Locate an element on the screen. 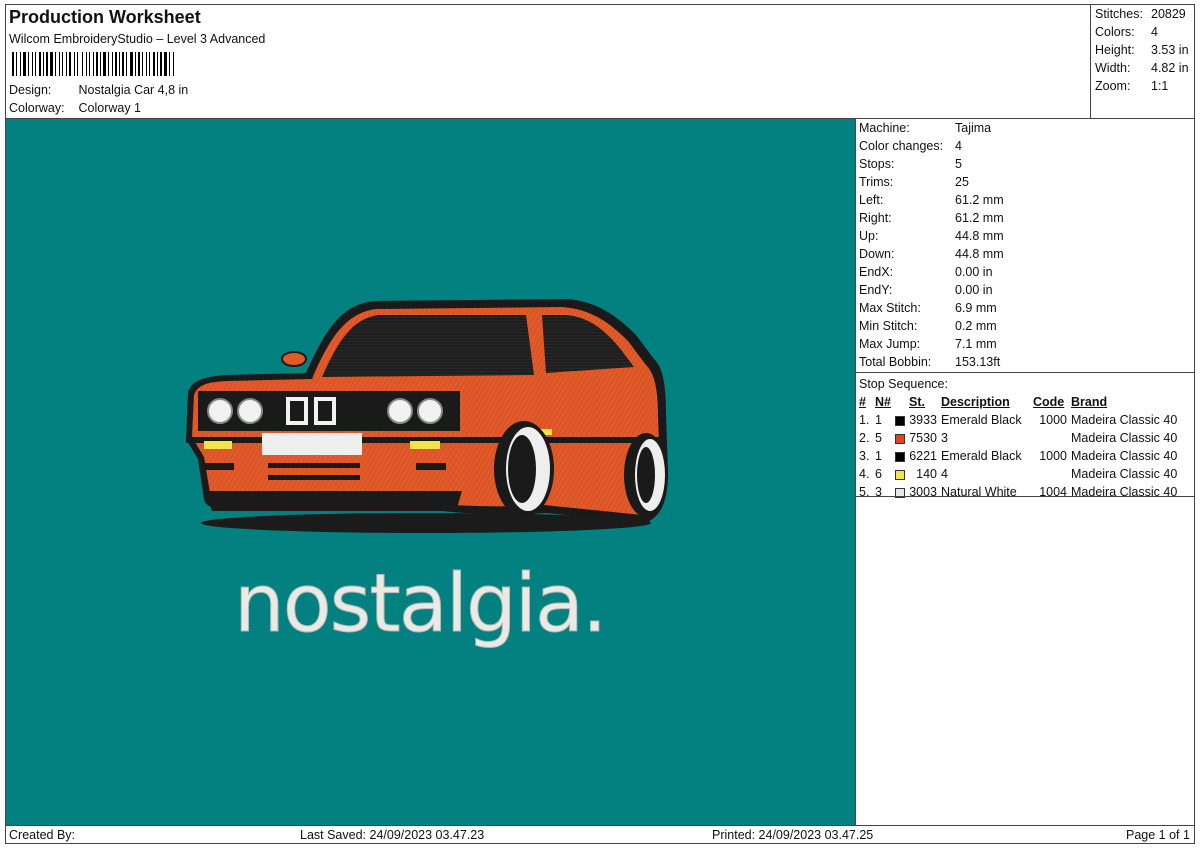 The width and height of the screenshot is (1200, 848). car-indicator is located at coordinates (431, 466).